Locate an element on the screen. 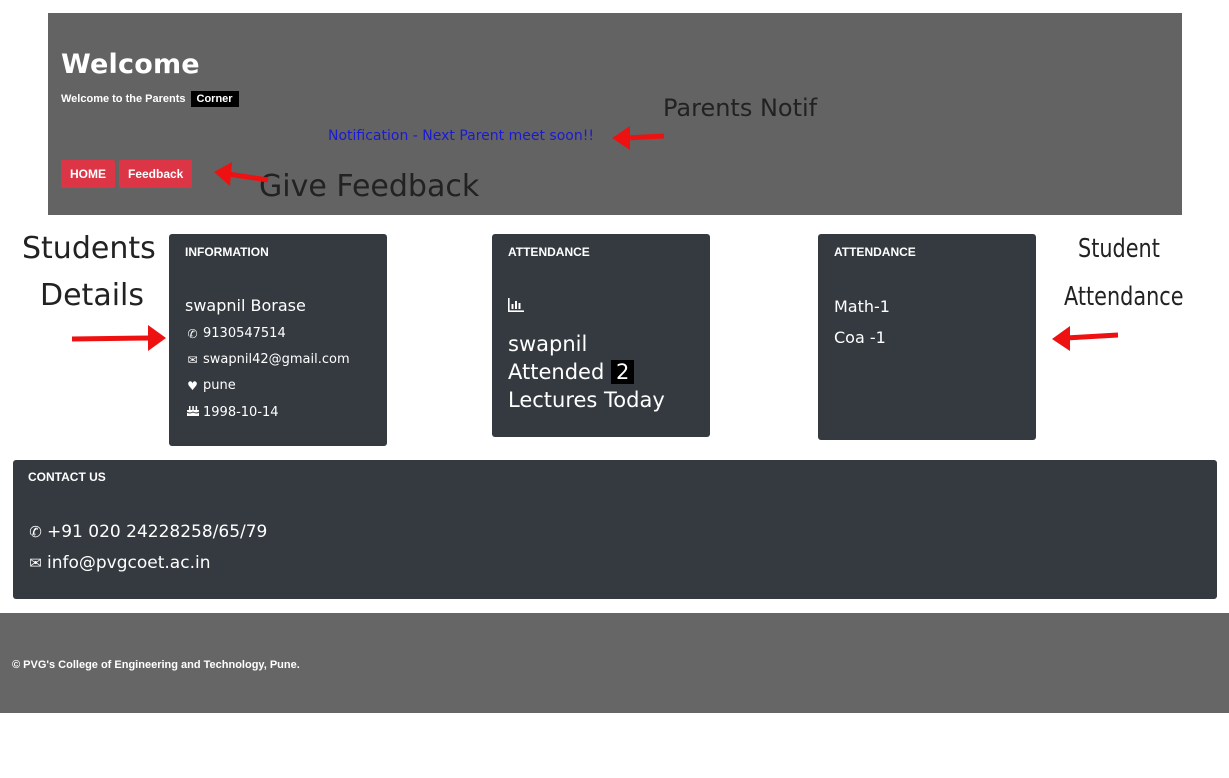  phone-row: ✆ 9130547514 is located at coordinates (235, 333).